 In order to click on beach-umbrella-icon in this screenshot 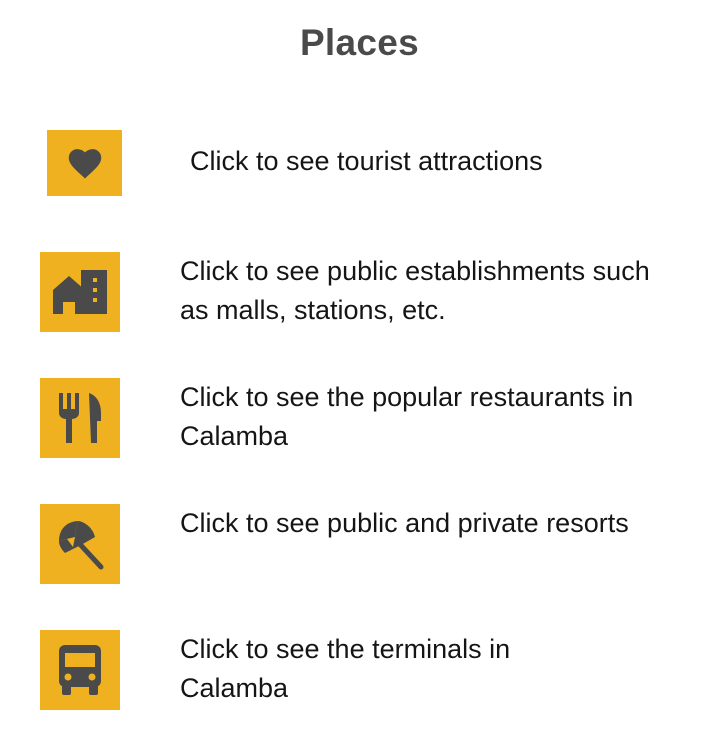, I will do `click(80, 544)`.